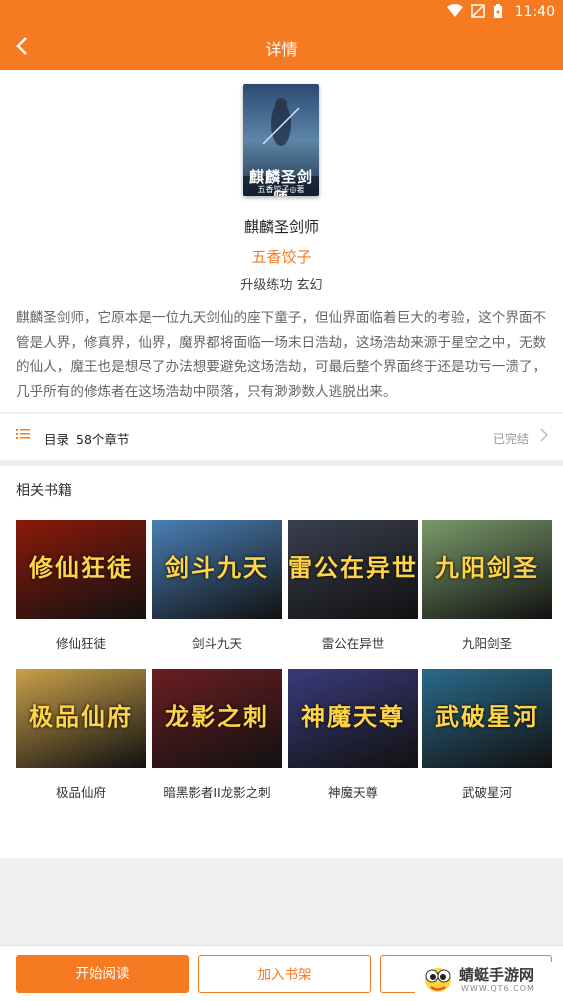  Describe the element at coordinates (510, 439) in the screenshot. I see `completion-status: 已完结` at that location.